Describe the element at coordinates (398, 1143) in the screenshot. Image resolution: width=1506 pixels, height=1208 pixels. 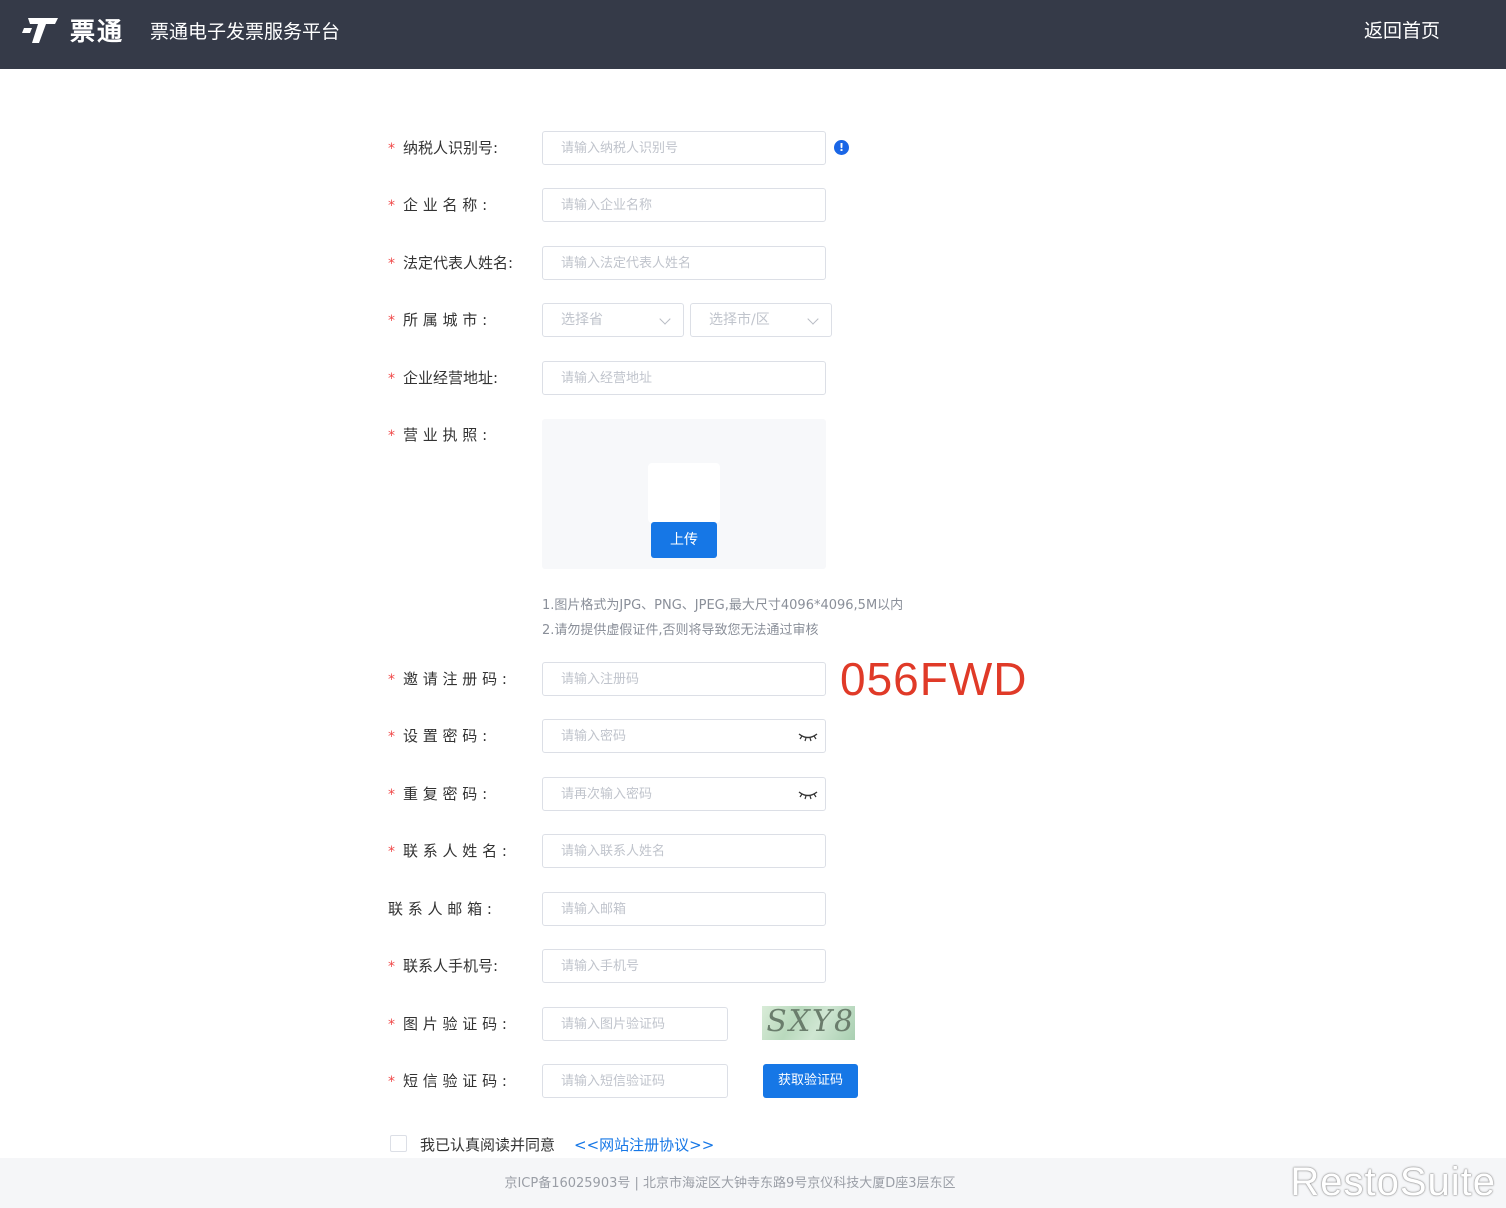
I see `agreement-checkbox` at that location.